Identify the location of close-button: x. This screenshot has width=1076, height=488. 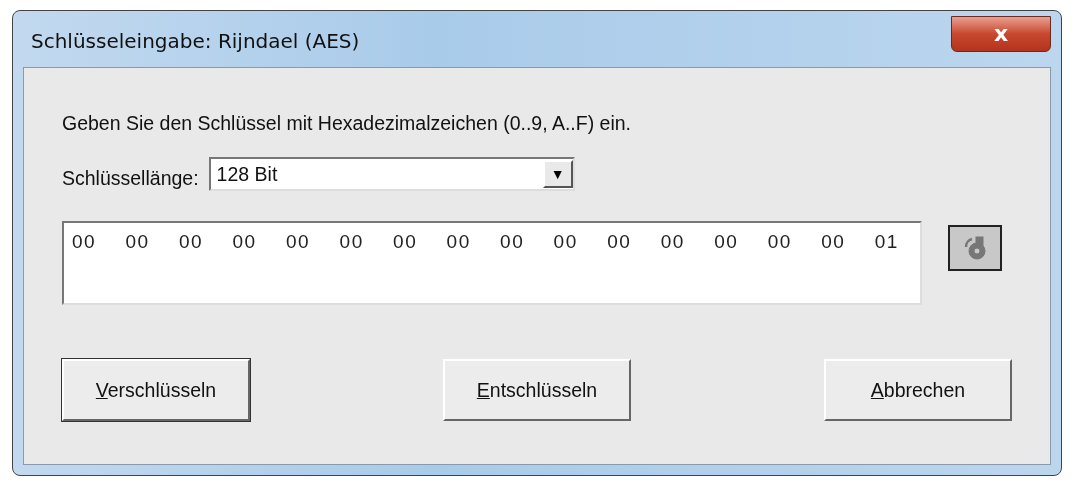
(1001, 34).